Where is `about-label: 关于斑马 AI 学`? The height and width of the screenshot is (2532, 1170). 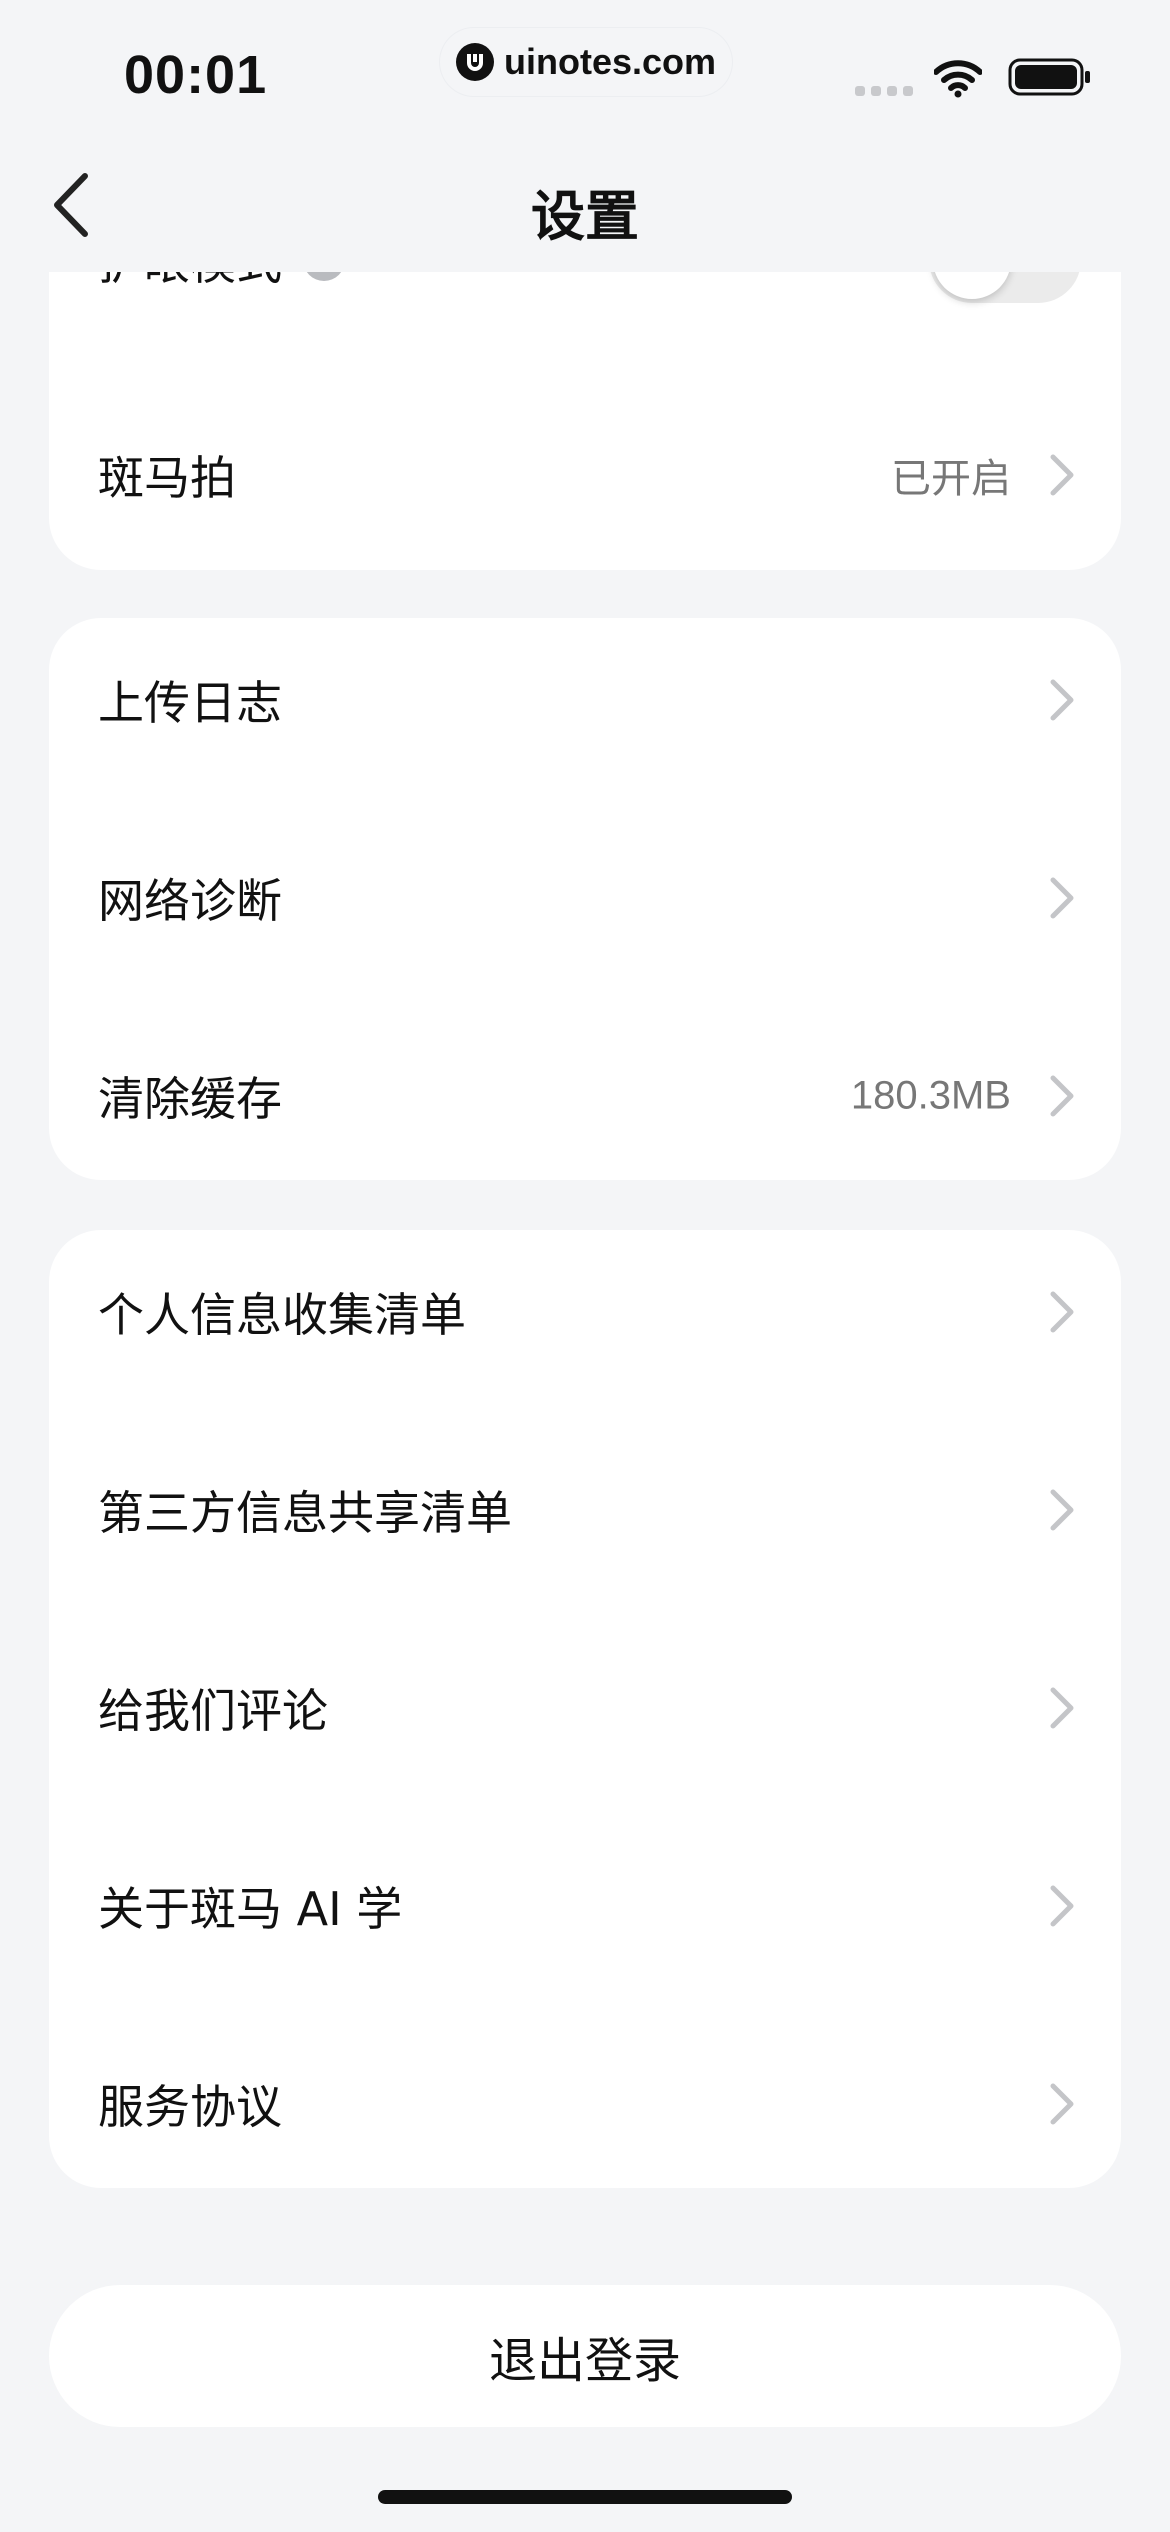
about-label: 关于斑马 AI 学 is located at coordinates (250, 1909).